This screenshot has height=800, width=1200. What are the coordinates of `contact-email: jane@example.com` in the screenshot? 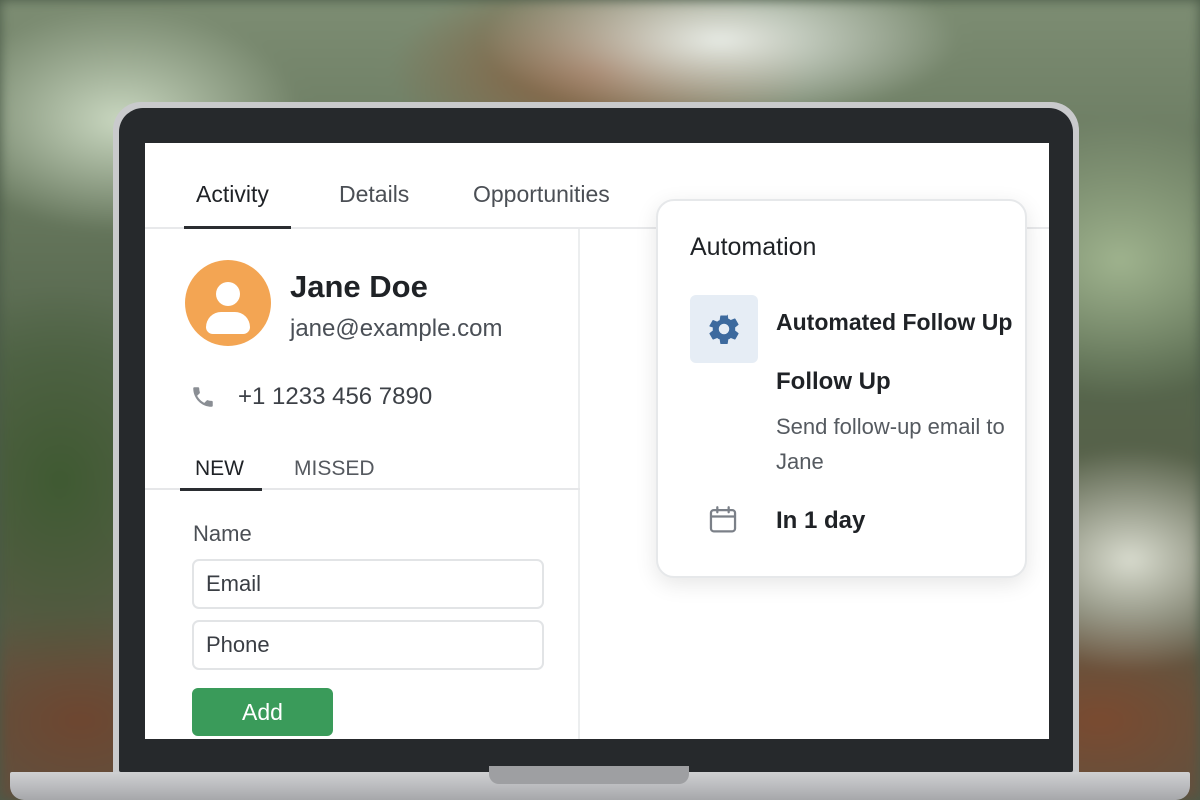 It's located at (396, 329).